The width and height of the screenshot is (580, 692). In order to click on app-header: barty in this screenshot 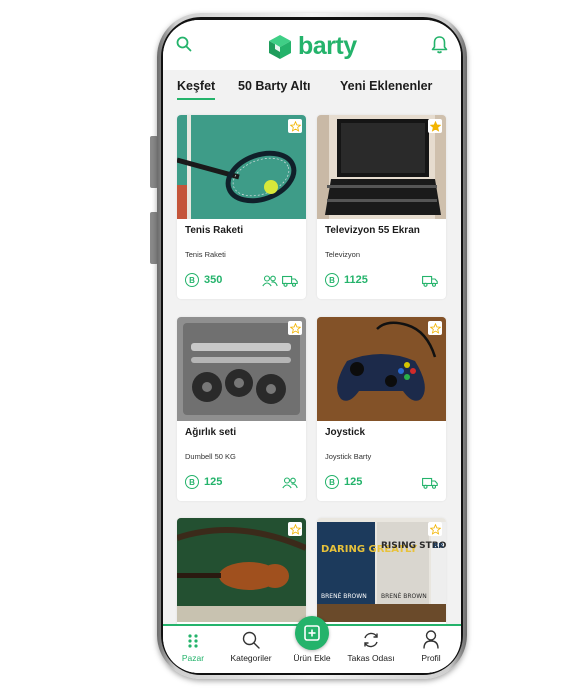, I will do `click(312, 45)`.